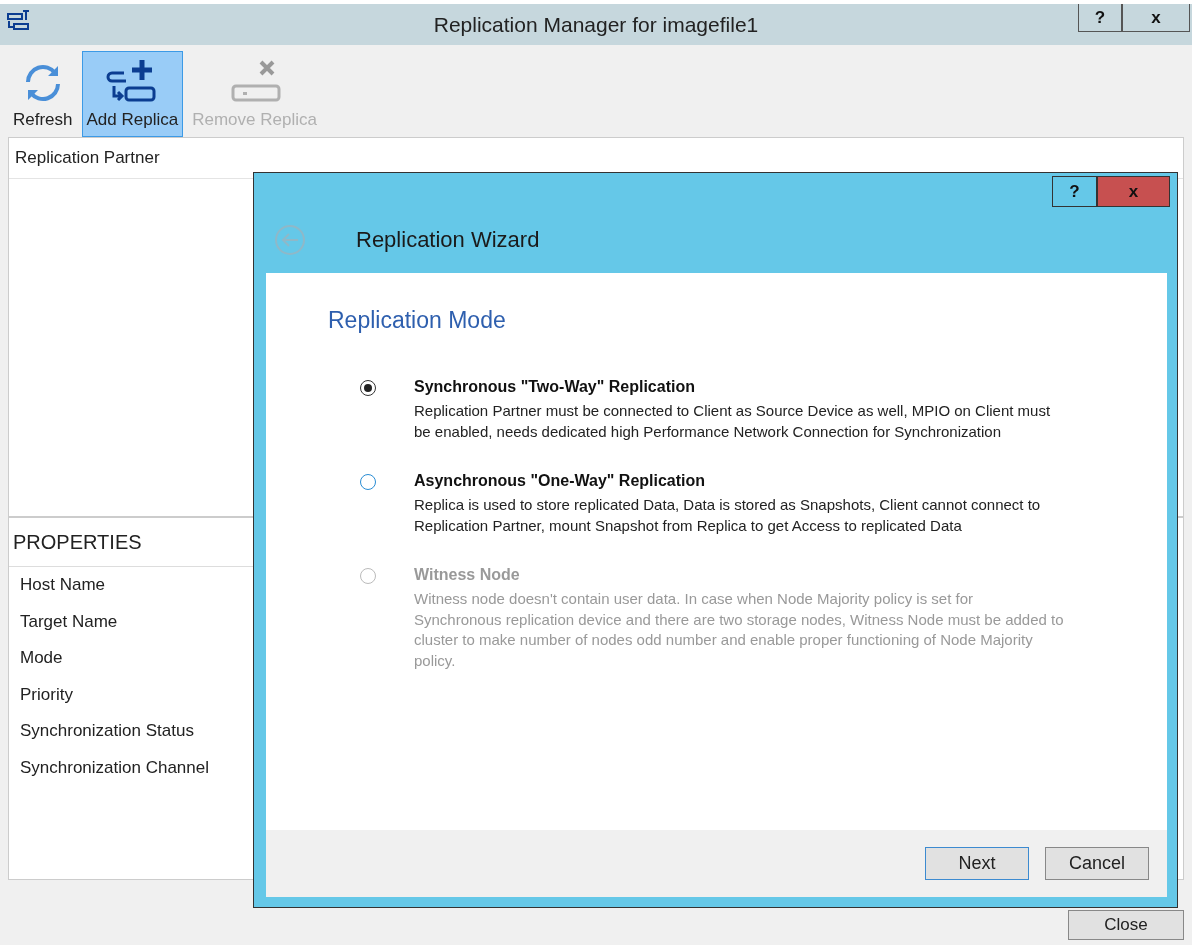  I want to click on option-description: Replication Partner must be connected to Client as Source Device as well, MPIO on Client must be enabled, needs dedicated high Performance Network Connection for Synchronization, so click(733, 421).